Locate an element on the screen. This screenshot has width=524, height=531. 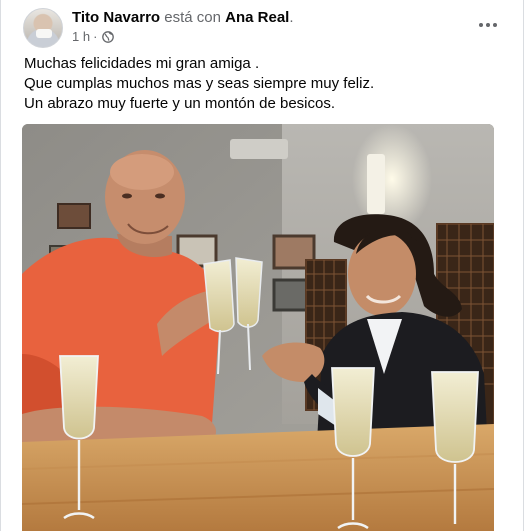
tag-period: . is located at coordinates (291, 17).